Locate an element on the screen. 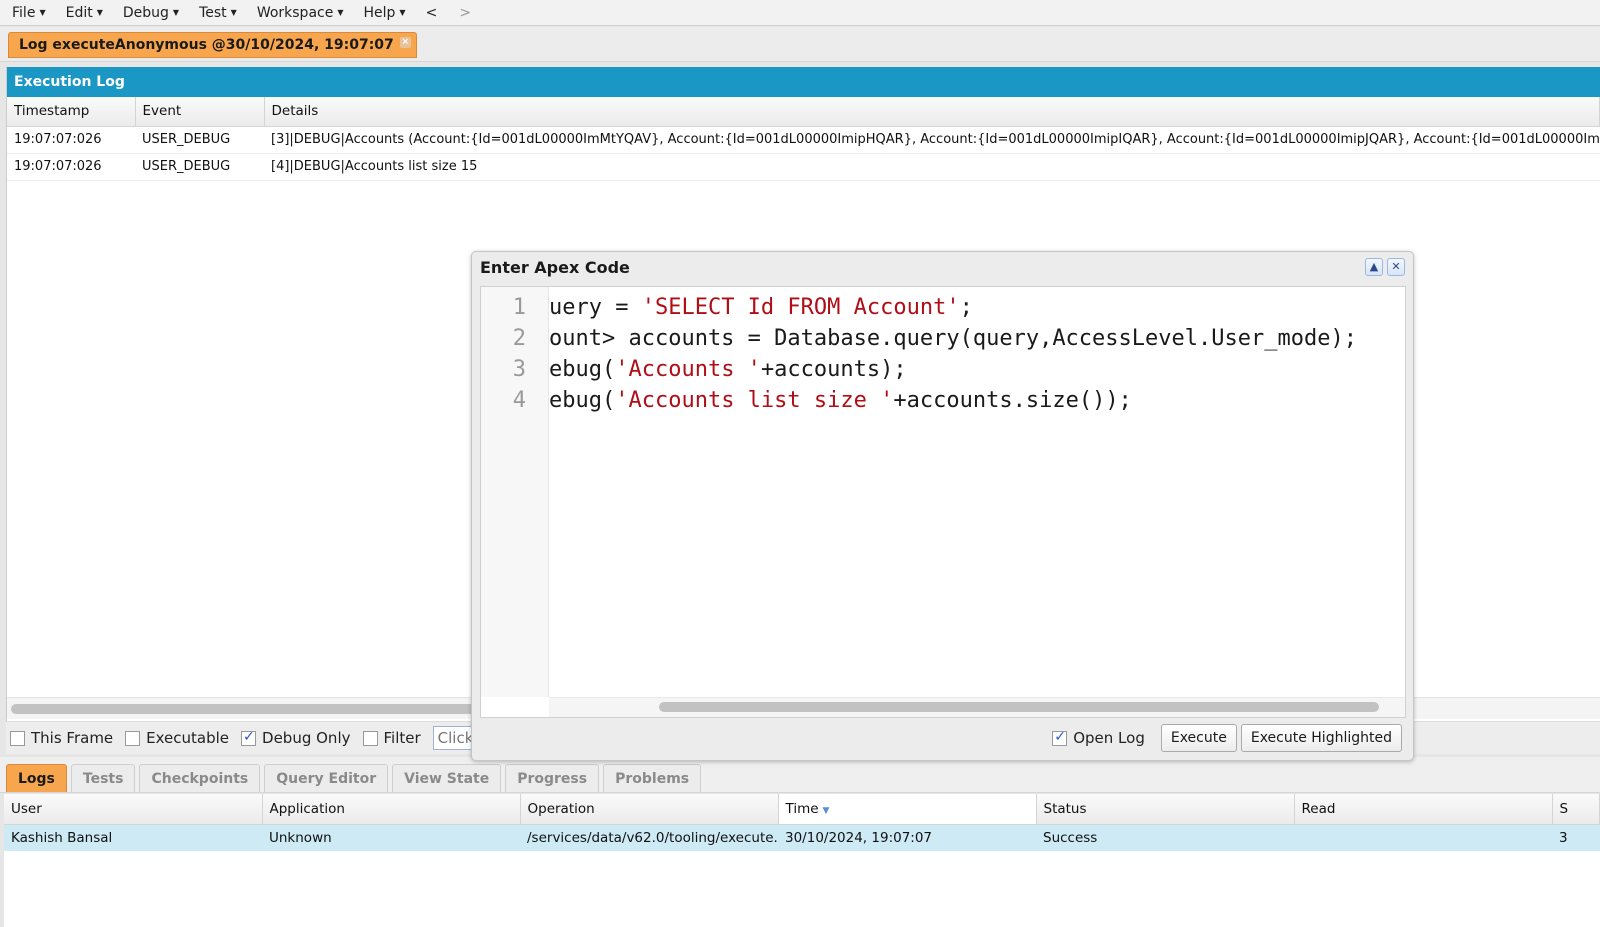 Image resolution: width=1600 pixels, height=927 pixels. column-header-size: S is located at coordinates (1576, 809).